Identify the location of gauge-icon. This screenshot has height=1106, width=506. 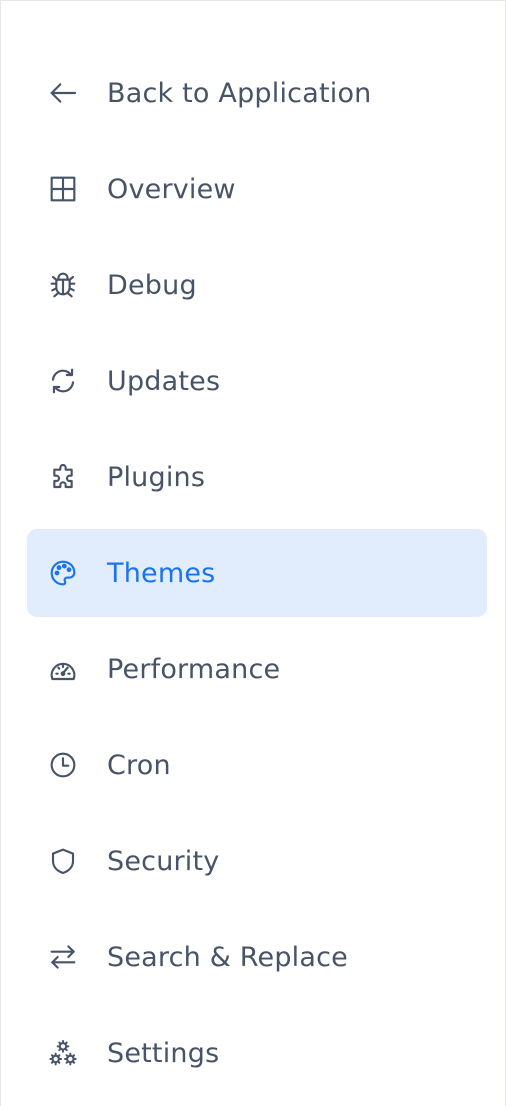
(63, 669).